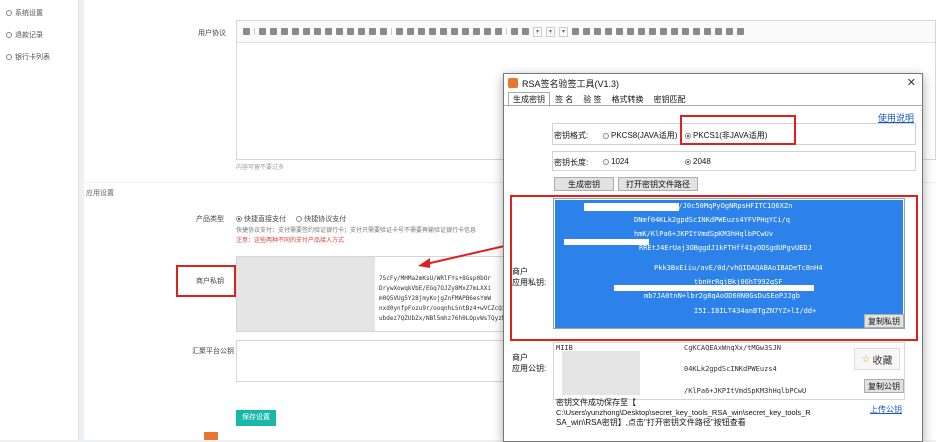 The image size is (936, 442). Describe the element at coordinates (435, 288) in the screenshot. I see `merchant-key-line: DrywXowqkVbE/EGq7OJZy8MxZ7mLXXi` at that location.